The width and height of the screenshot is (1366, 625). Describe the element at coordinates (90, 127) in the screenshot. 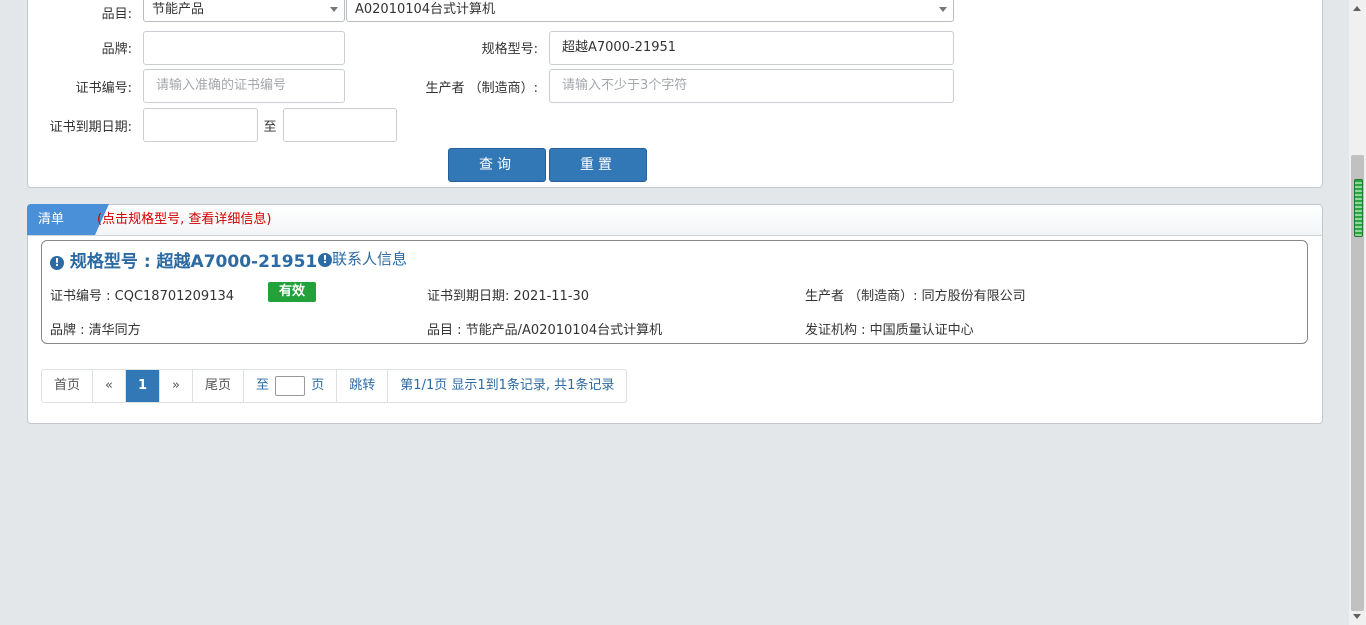

I see `expiry-label: 证书到期日期:` at that location.